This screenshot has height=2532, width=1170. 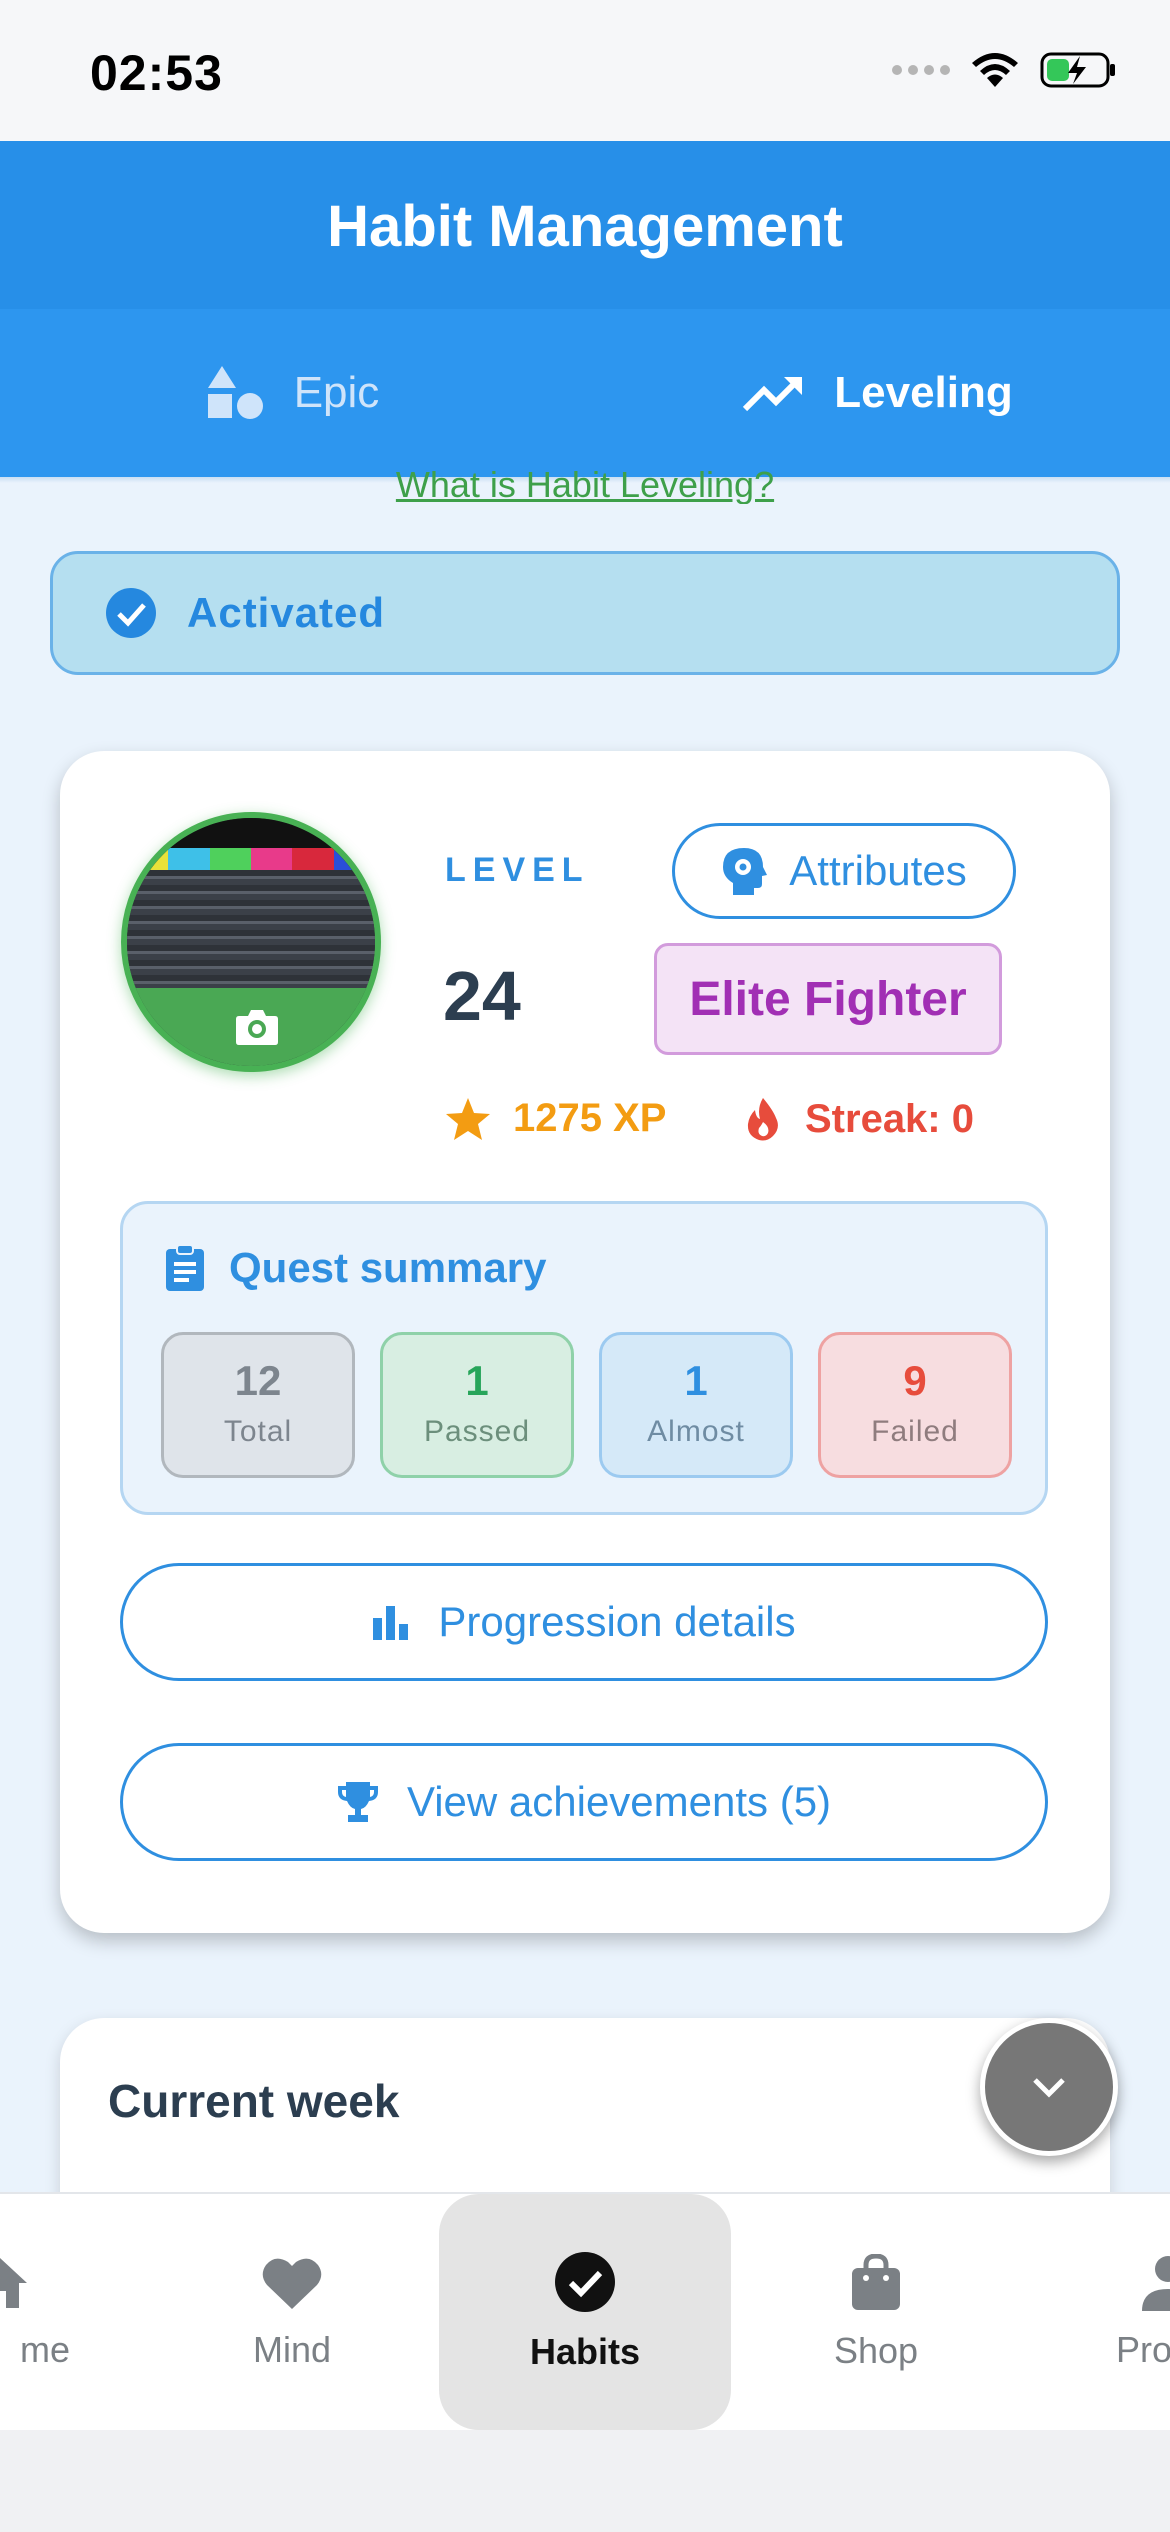 I want to click on stat-failed: 9 Failed, so click(x=915, y=1405).